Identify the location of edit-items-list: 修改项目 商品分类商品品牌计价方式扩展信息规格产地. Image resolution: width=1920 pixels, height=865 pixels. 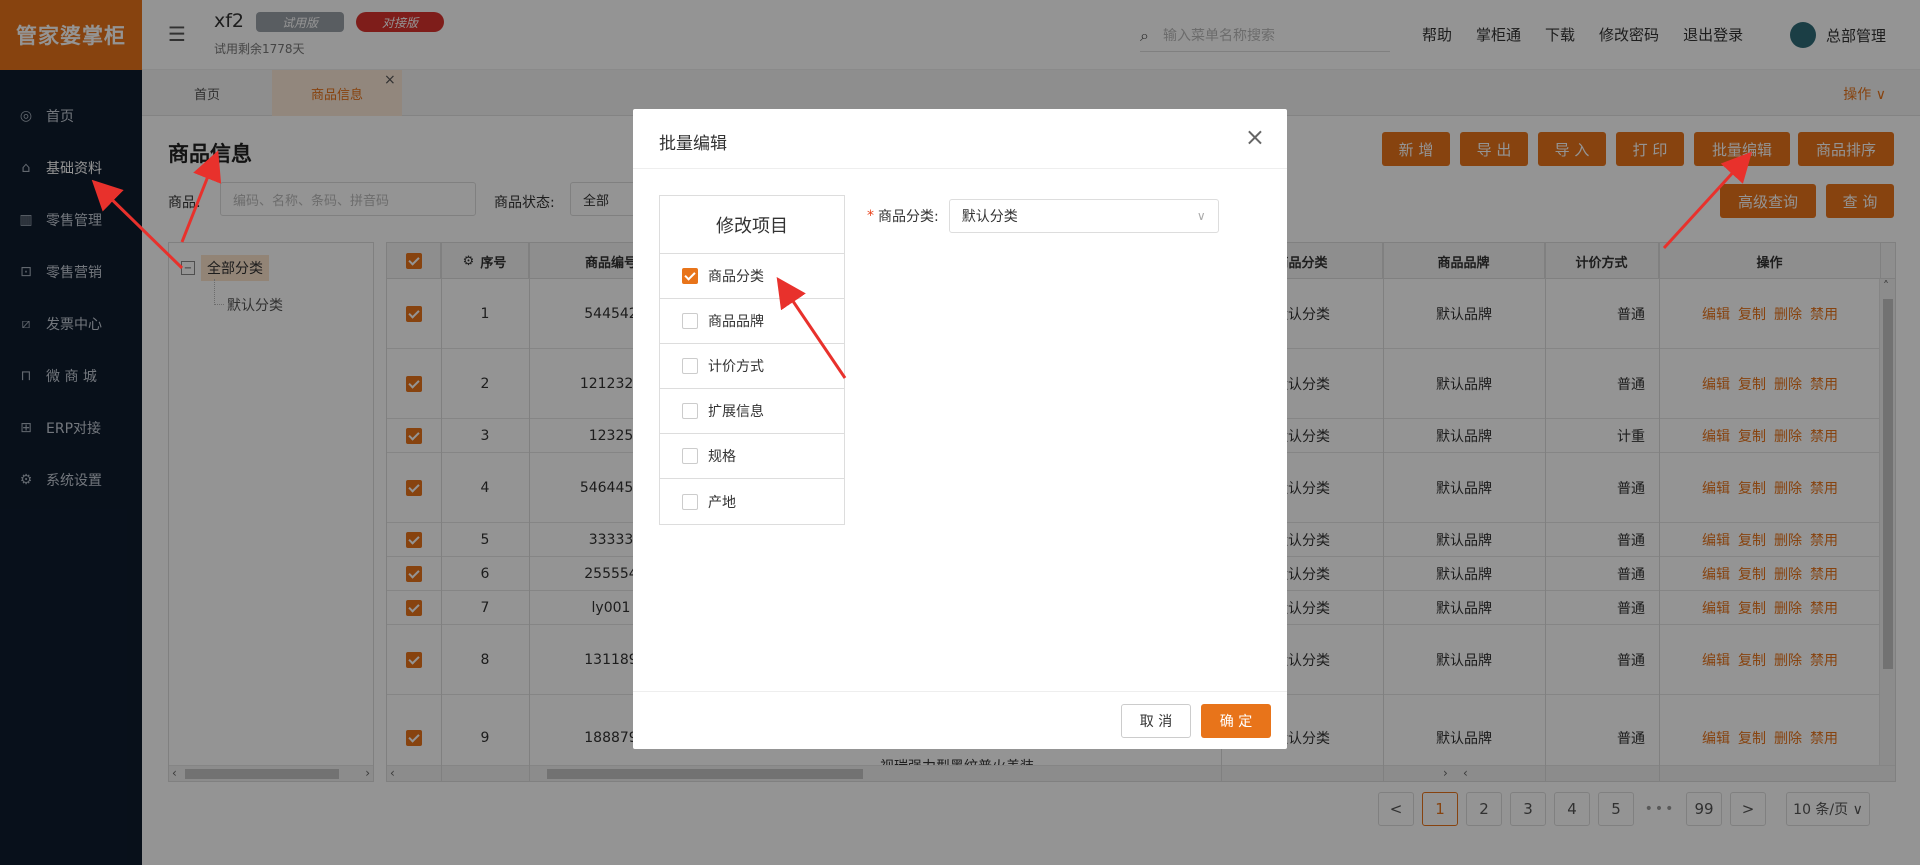
(752, 360).